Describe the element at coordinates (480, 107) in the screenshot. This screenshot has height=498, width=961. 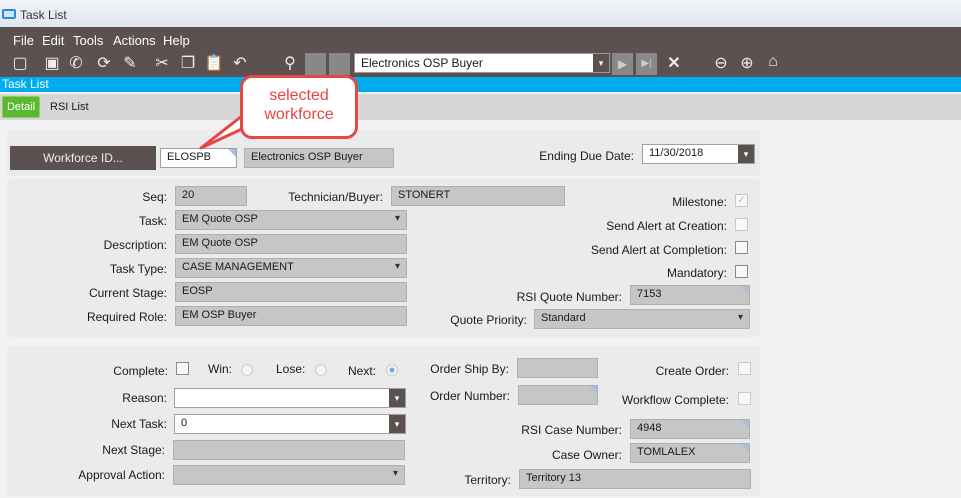
I see `tab-bar: Detail RSI List` at that location.